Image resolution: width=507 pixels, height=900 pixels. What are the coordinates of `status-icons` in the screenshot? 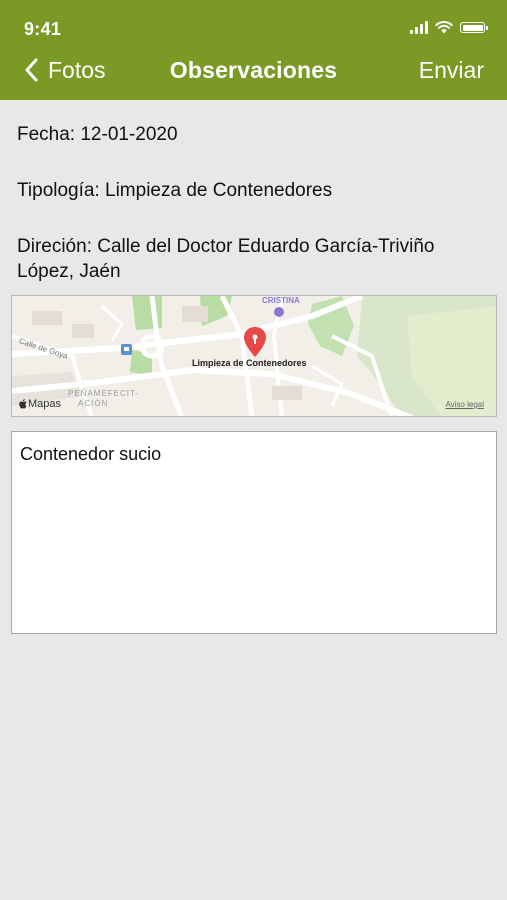 It's located at (449, 27).